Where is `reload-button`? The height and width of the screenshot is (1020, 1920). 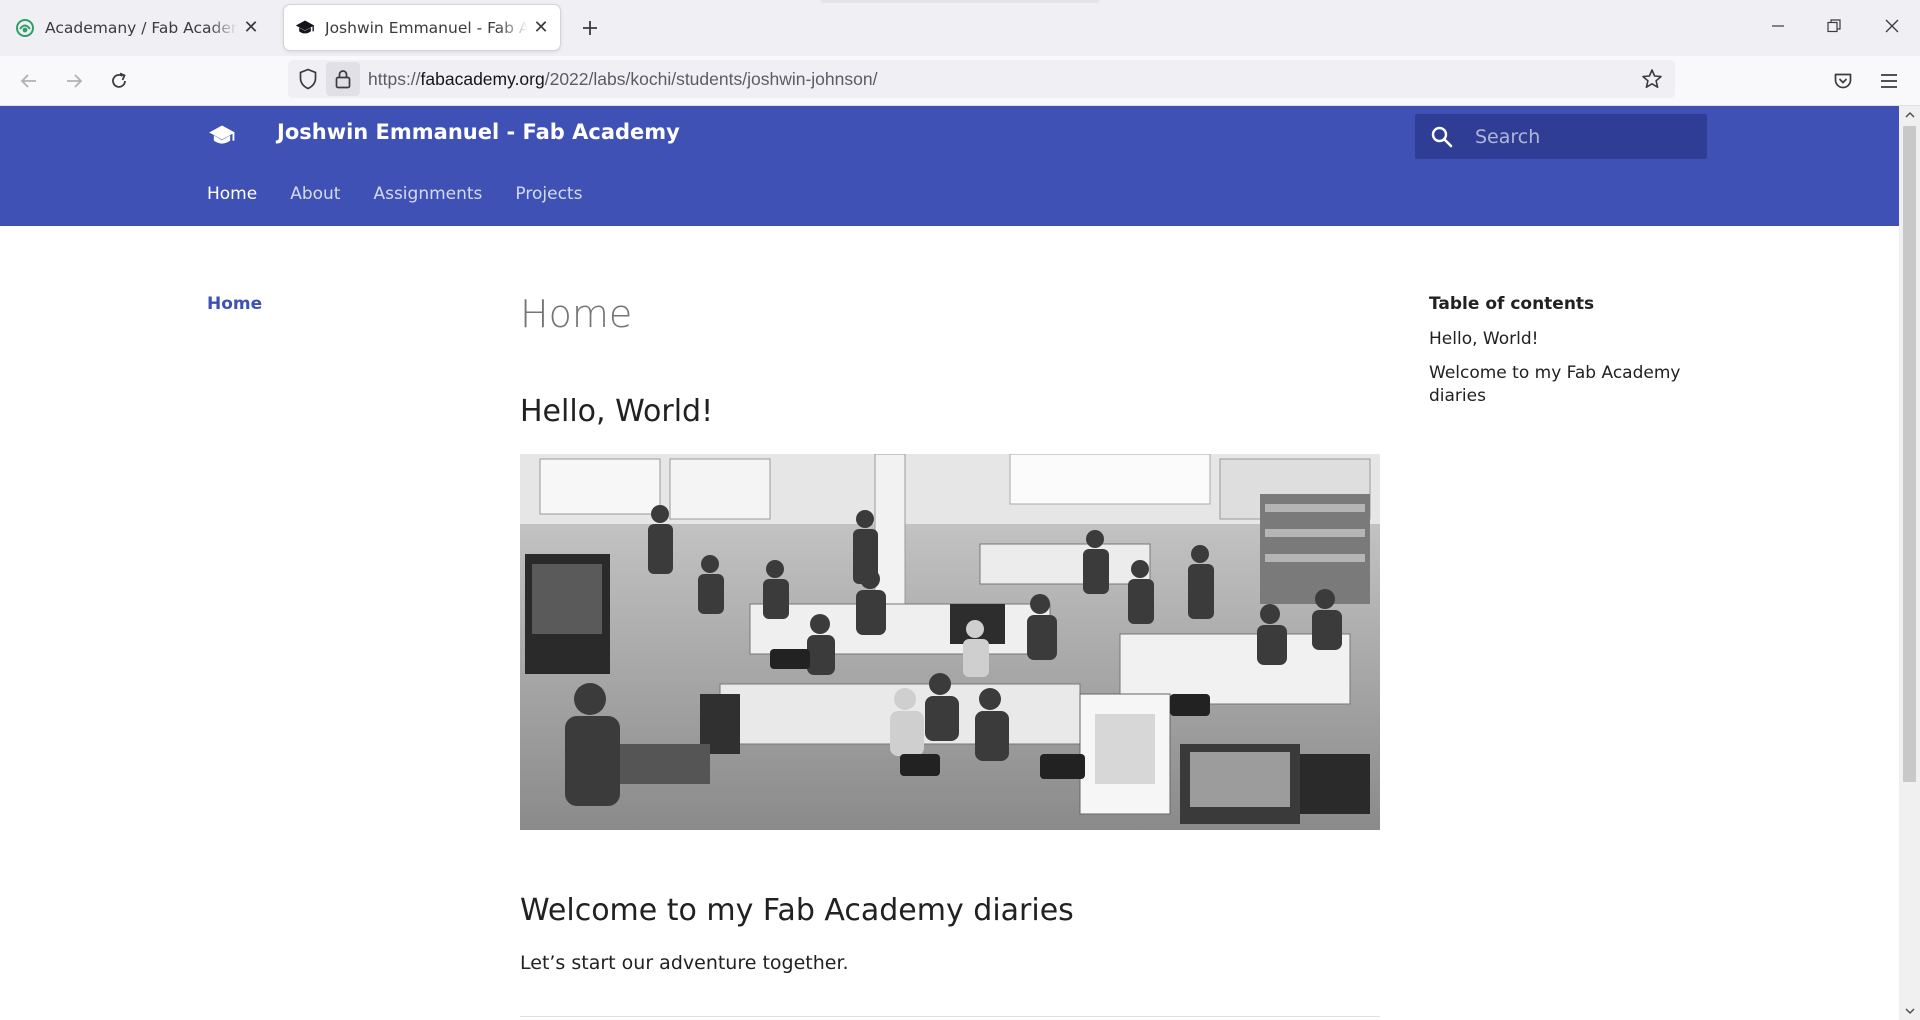 reload-button is located at coordinates (119, 81).